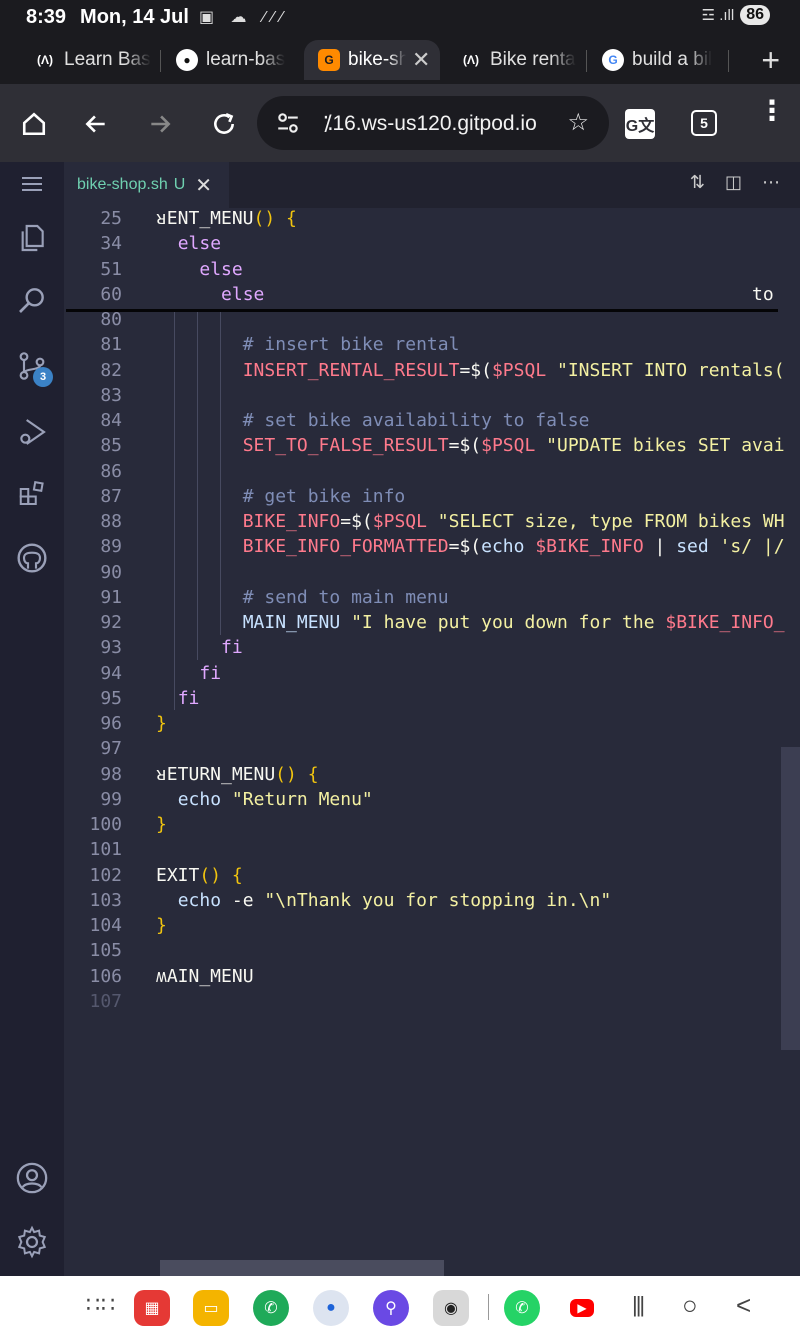 This screenshot has width=800, height=1340. Describe the element at coordinates (640, 124) in the screenshot. I see `translate-button: G文` at that location.